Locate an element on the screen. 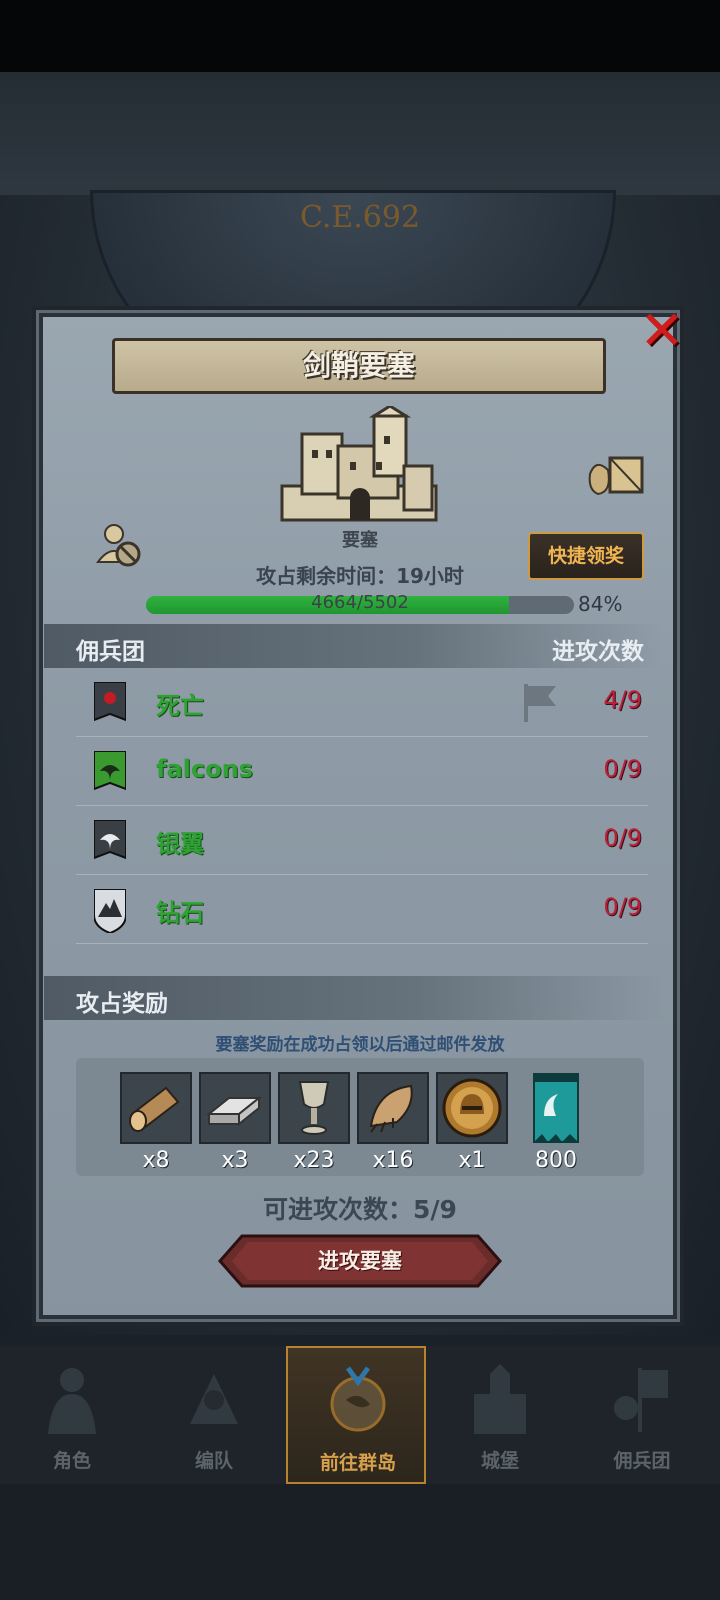  guild-name: falcons is located at coordinates (204, 769).